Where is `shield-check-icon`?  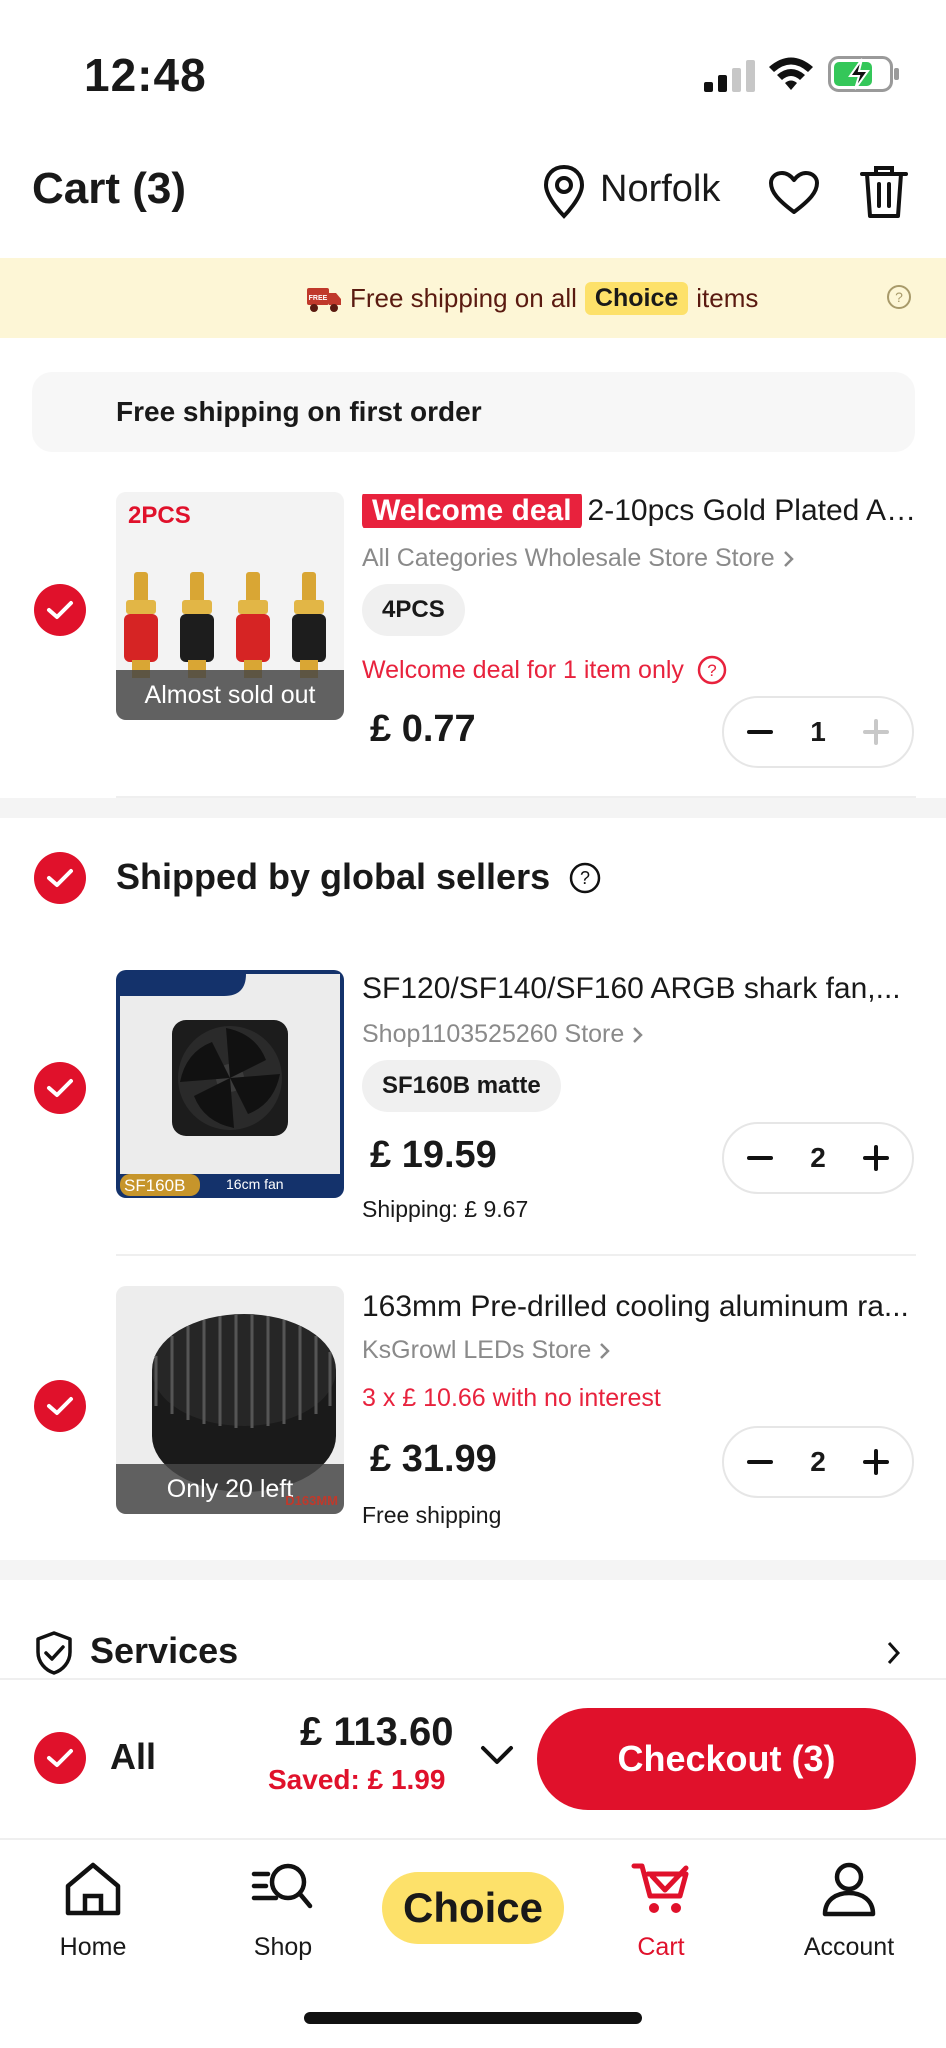 shield-check-icon is located at coordinates (54, 1653).